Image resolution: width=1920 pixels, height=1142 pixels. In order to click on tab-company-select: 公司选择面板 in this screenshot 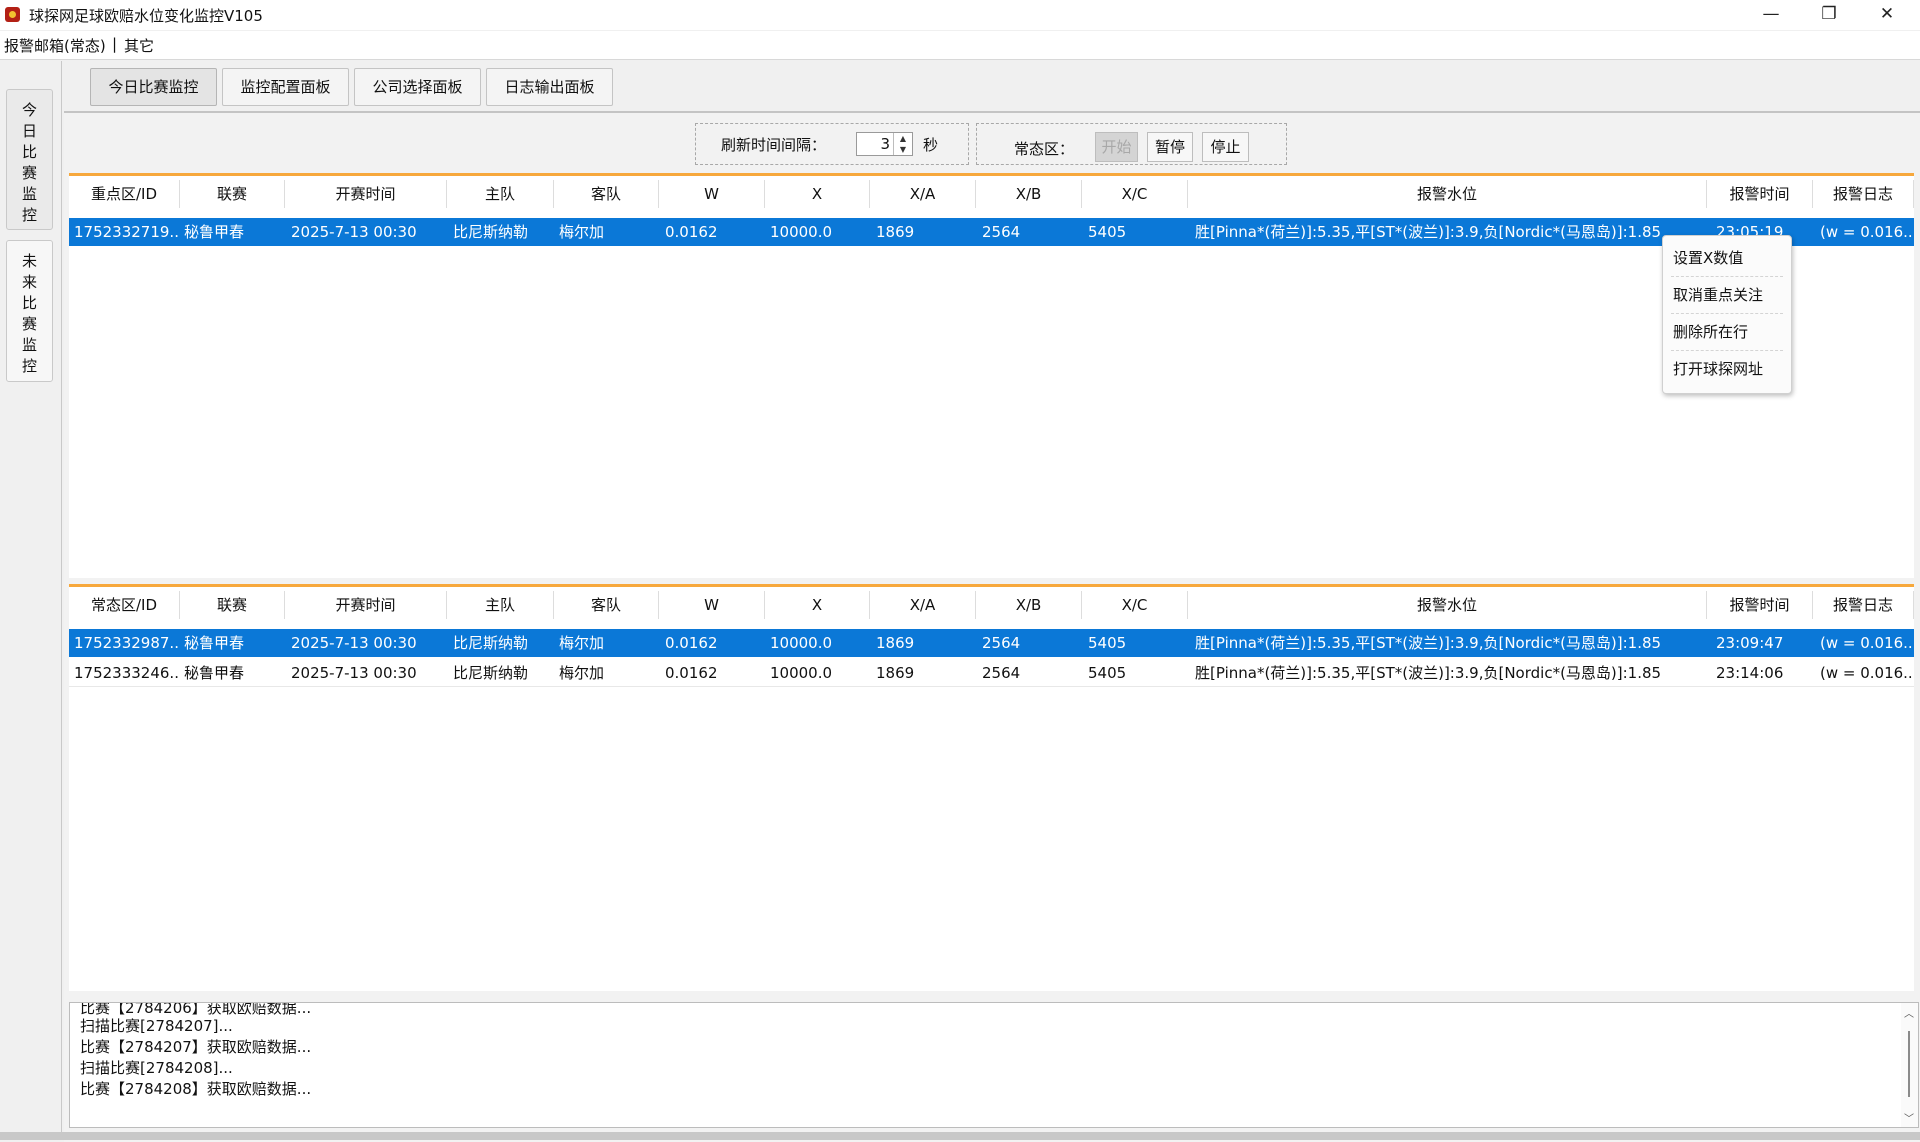, I will do `click(417, 87)`.